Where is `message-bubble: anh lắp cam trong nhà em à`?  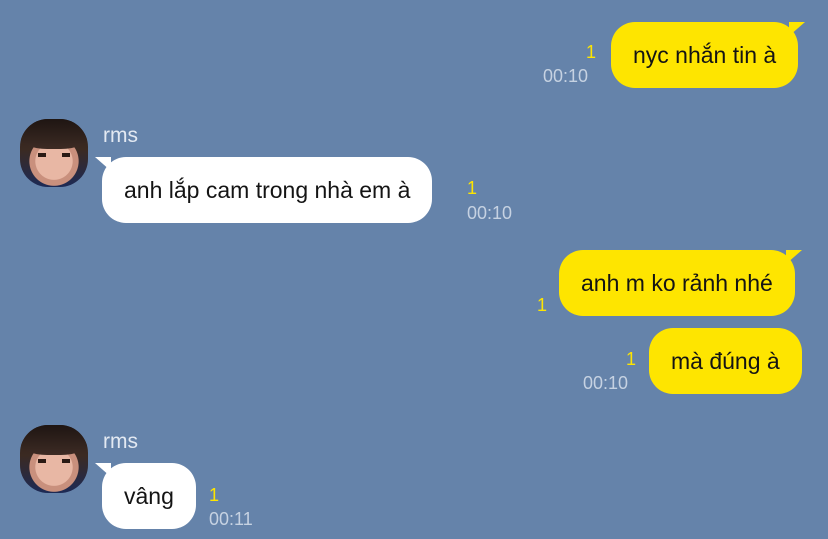 message-bubble: anh lắp cam trong nhà em à is located at coordinates (263, 190).